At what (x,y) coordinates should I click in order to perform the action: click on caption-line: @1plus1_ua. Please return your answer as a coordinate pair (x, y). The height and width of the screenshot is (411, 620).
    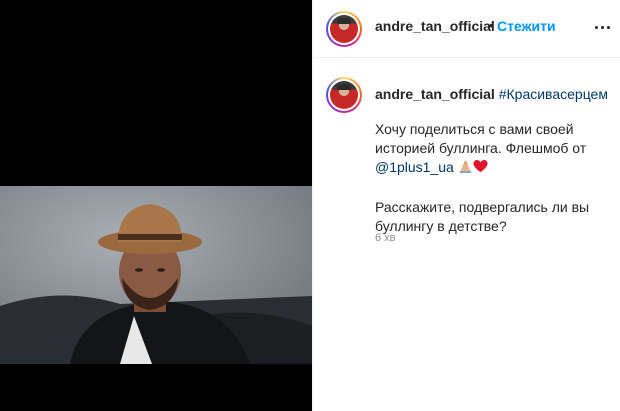
    Looking at the image, I should click on (491, 168).